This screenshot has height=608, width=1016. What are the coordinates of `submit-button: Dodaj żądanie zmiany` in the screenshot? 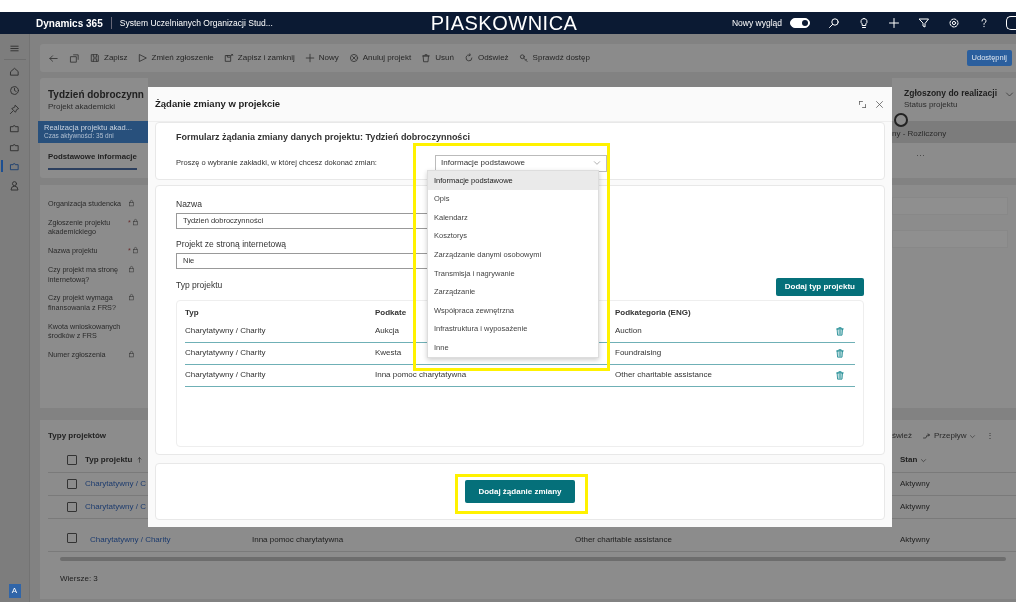 It's located at (520, 491).